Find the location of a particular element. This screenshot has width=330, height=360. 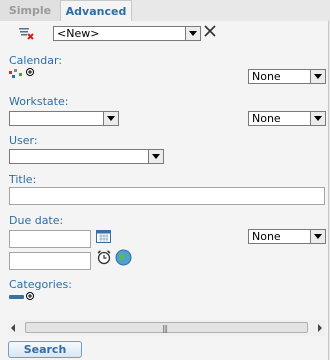

due-date-select: None is located at coordinates (287, 236).